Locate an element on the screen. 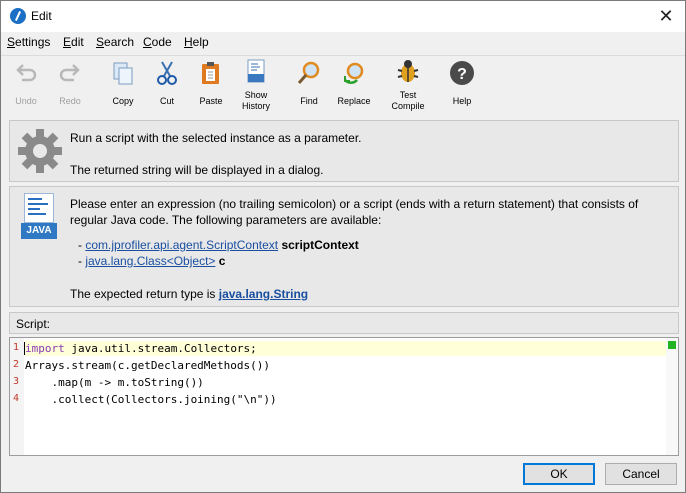  magnifier-icon is located at coordinates (308, 72).